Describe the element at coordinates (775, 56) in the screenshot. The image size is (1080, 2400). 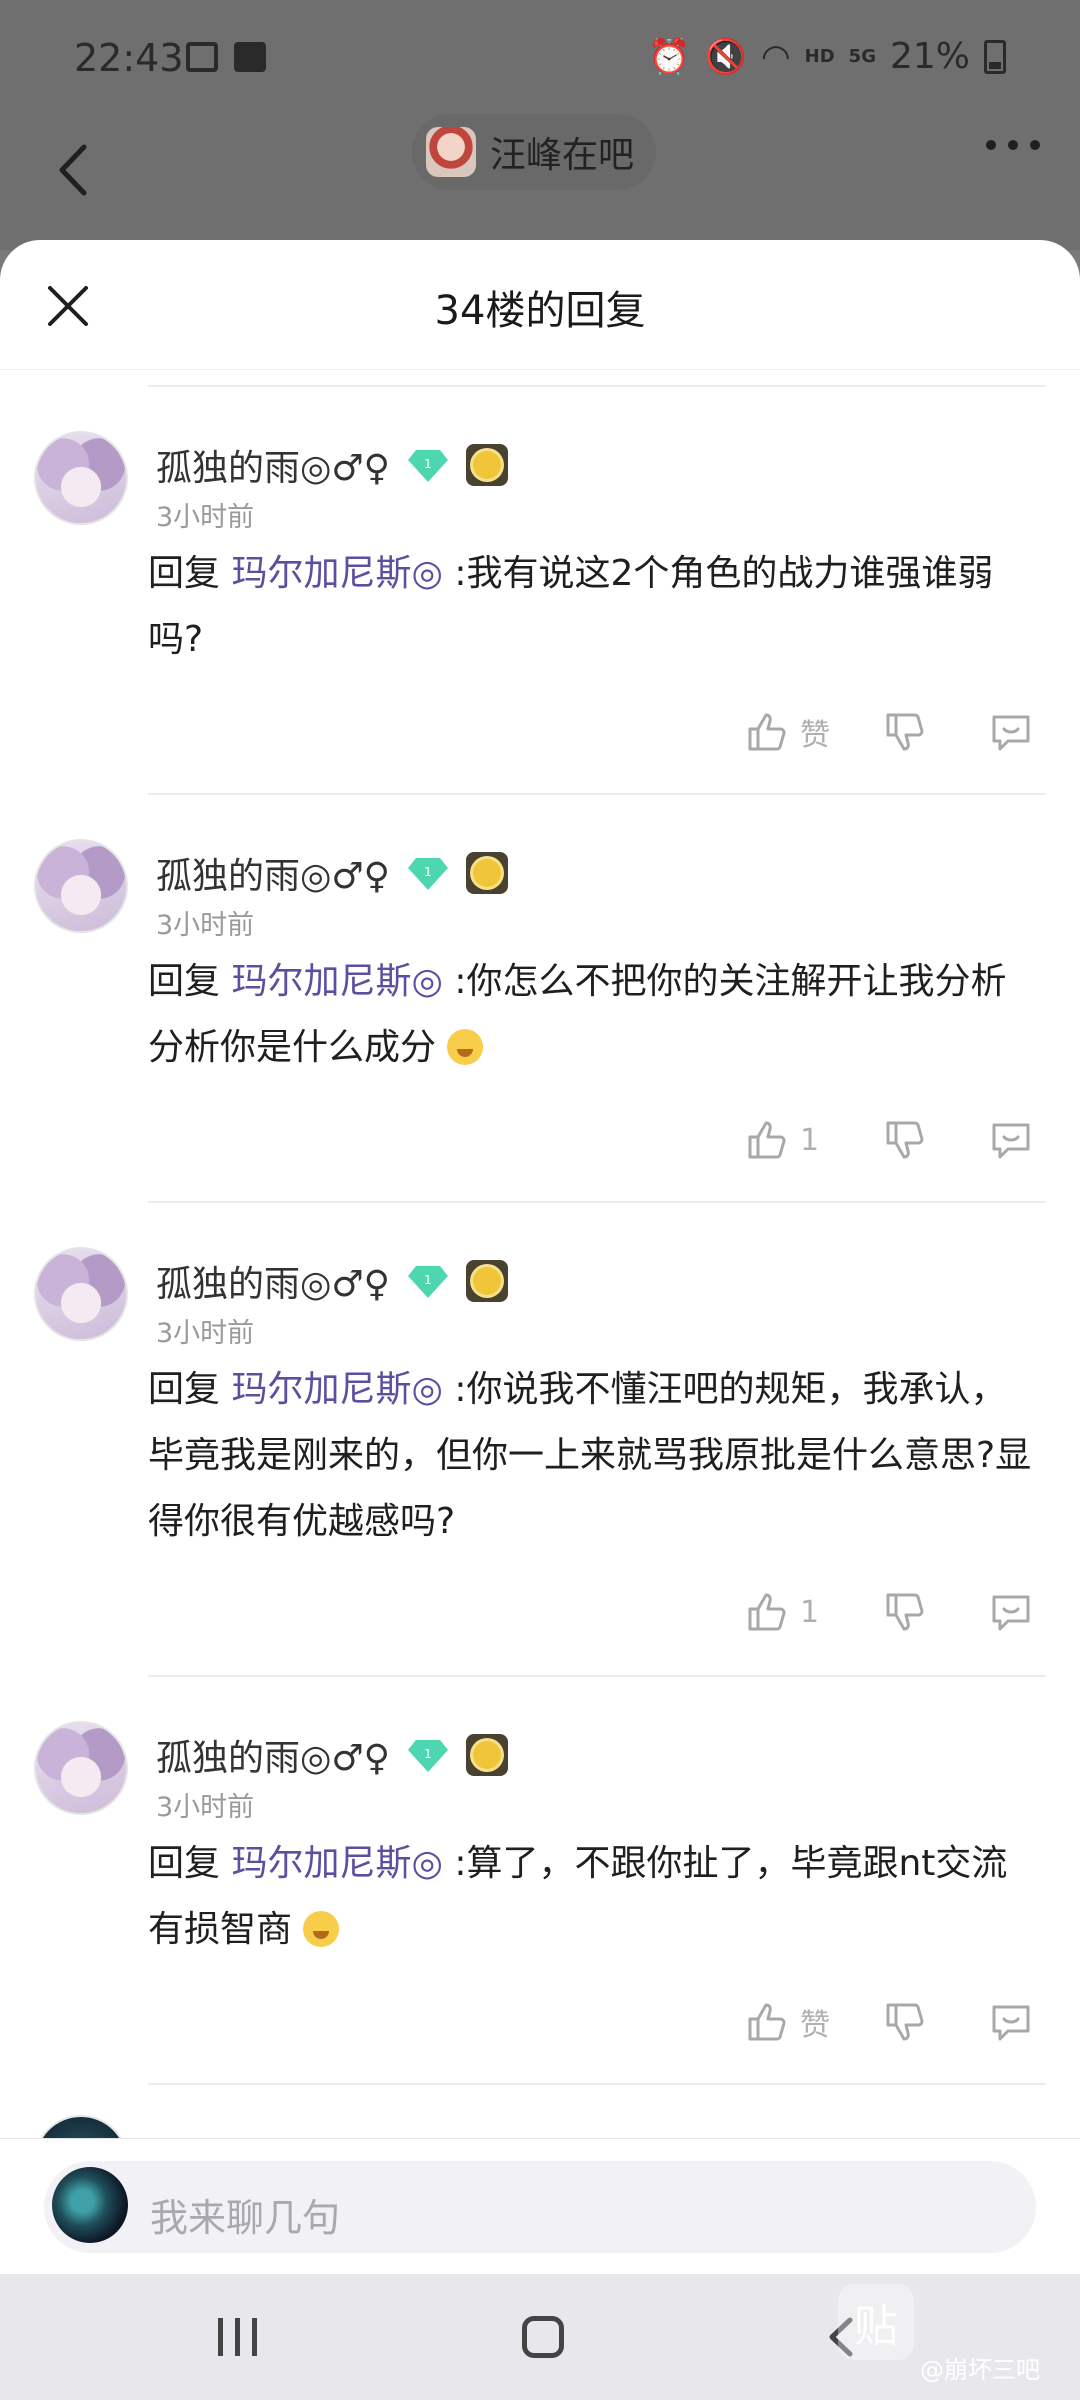
I see `wifi-icon: ◠` at that location.